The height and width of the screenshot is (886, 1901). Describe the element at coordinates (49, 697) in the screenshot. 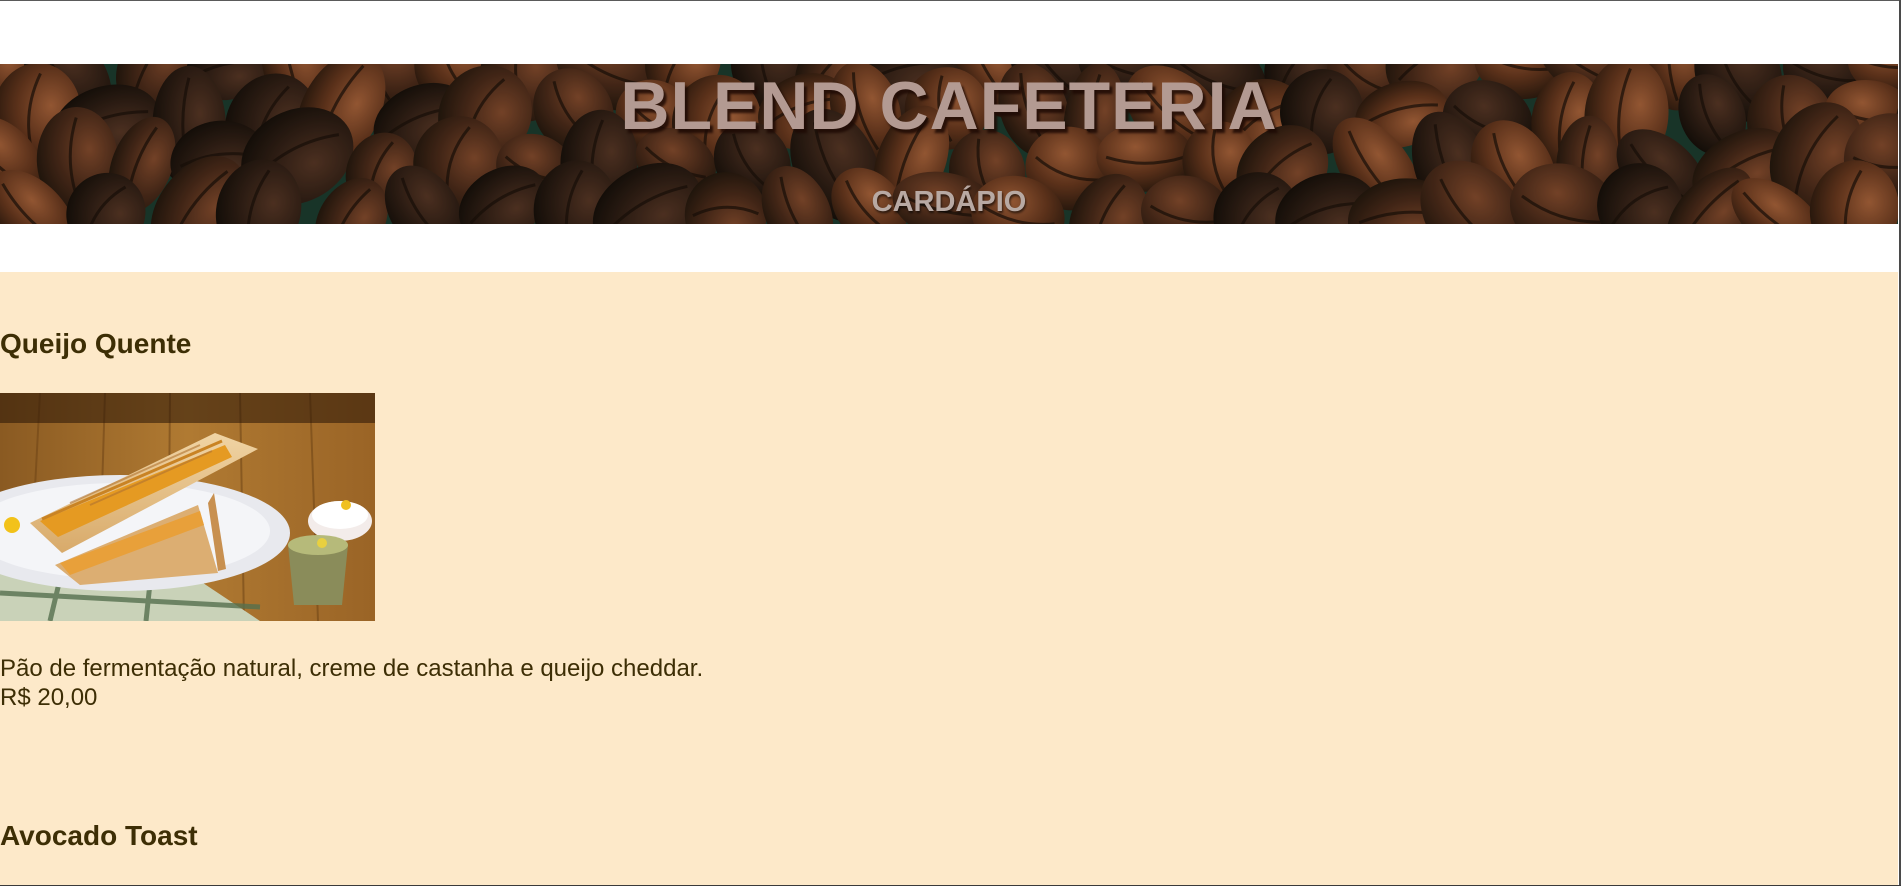

I see `menu-item-price: R$ 20,00` at that location.